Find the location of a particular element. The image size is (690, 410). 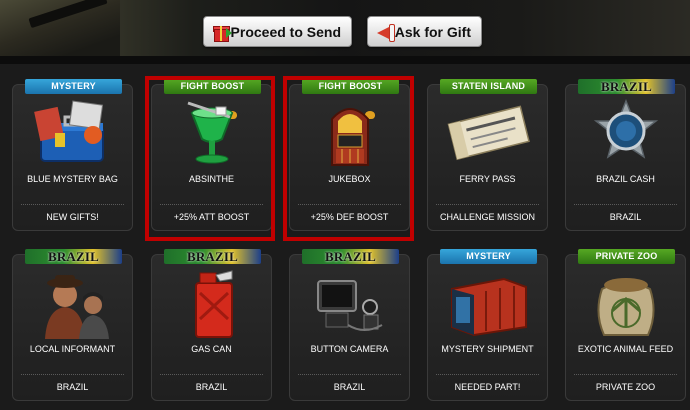

megaphone-icon is located at coordinates (385, 32).